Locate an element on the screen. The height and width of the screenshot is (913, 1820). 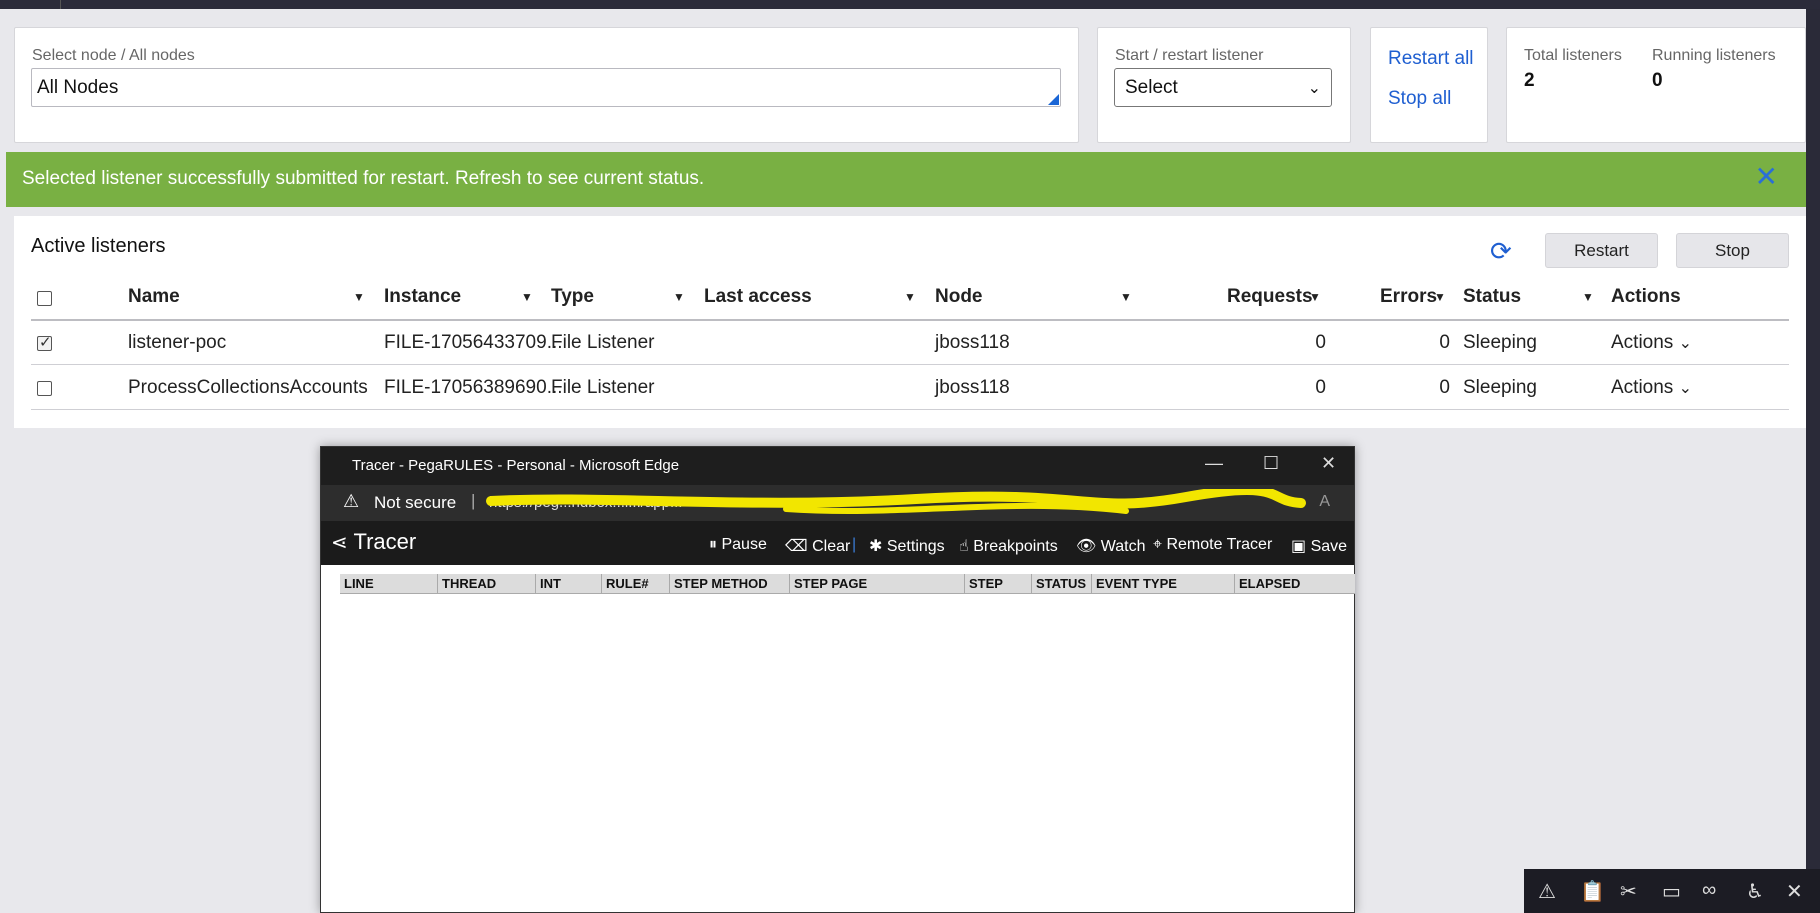
grid-column-thread: THREAD is located at coordinates (487, 584).